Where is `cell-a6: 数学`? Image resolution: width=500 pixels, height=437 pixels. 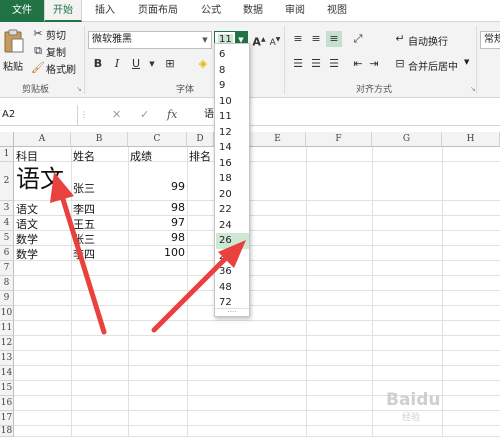
cell-a6: 数学 is located at coordinates (27, 254).